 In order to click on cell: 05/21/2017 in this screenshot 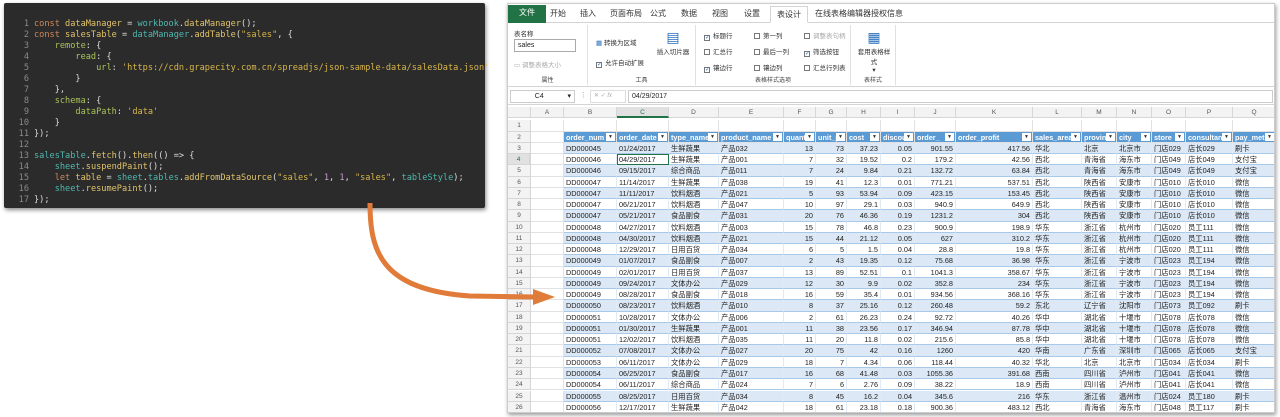, I will do `click(643, 216)`.